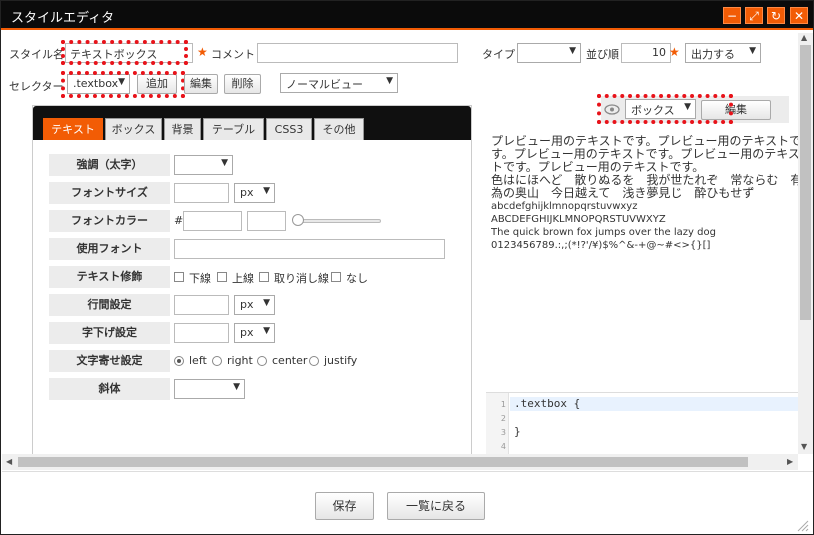 This screenshot has width=814, height=535. I want to click on line-number: 4, so click(503, 446).